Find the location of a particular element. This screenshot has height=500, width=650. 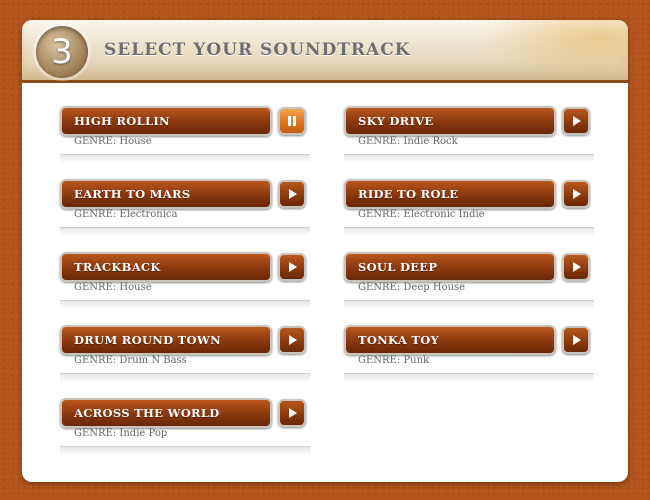

track-select-button: HIGH ROLLIN is located at coordinates (166, 121).